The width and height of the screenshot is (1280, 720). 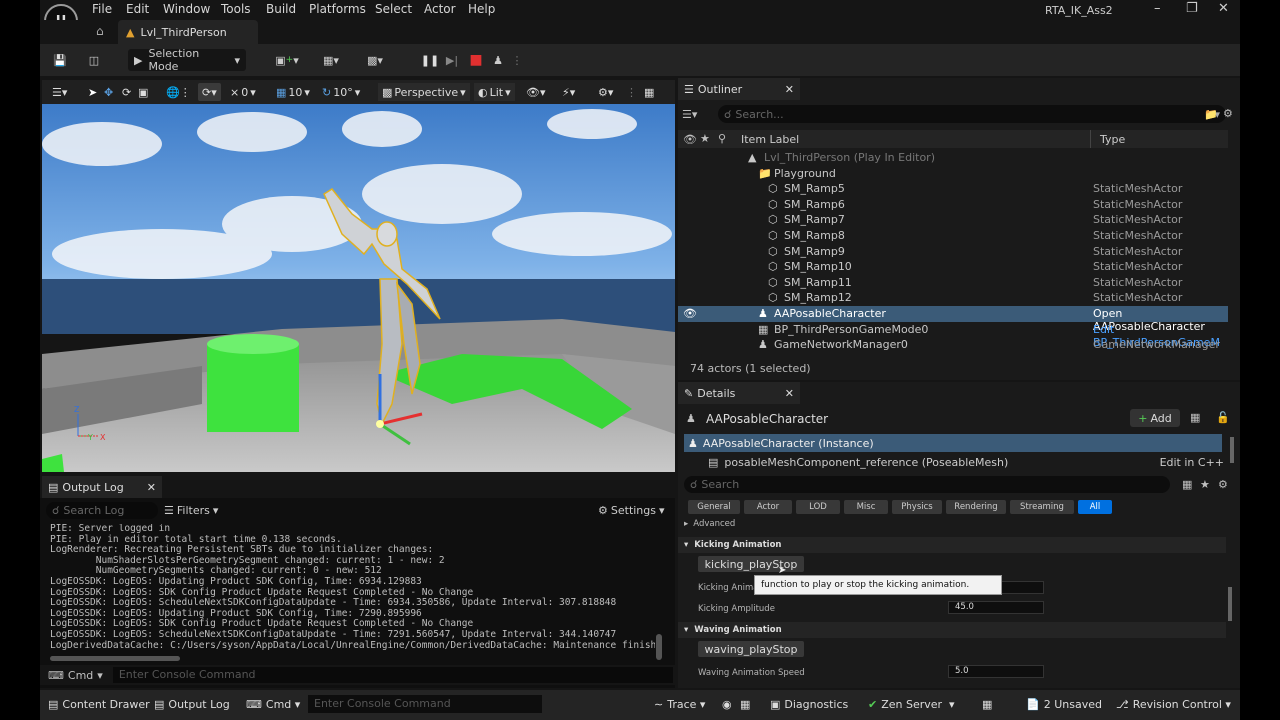 I want to click on statusbar-output-log-button: ▤ Output Log, so click(x=192, y=704).